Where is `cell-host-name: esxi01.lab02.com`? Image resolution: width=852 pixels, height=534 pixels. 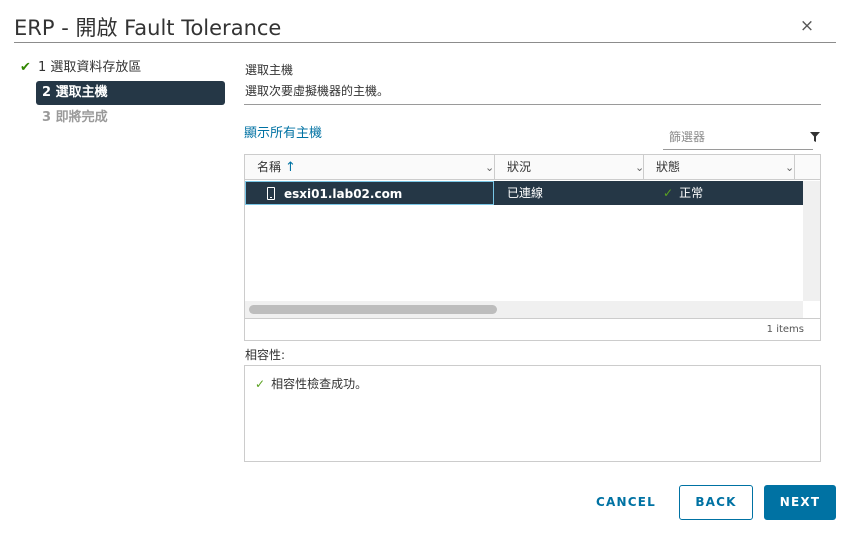 cell-host-name: esxi01.lab02.com is located at coordinates (369, 193).